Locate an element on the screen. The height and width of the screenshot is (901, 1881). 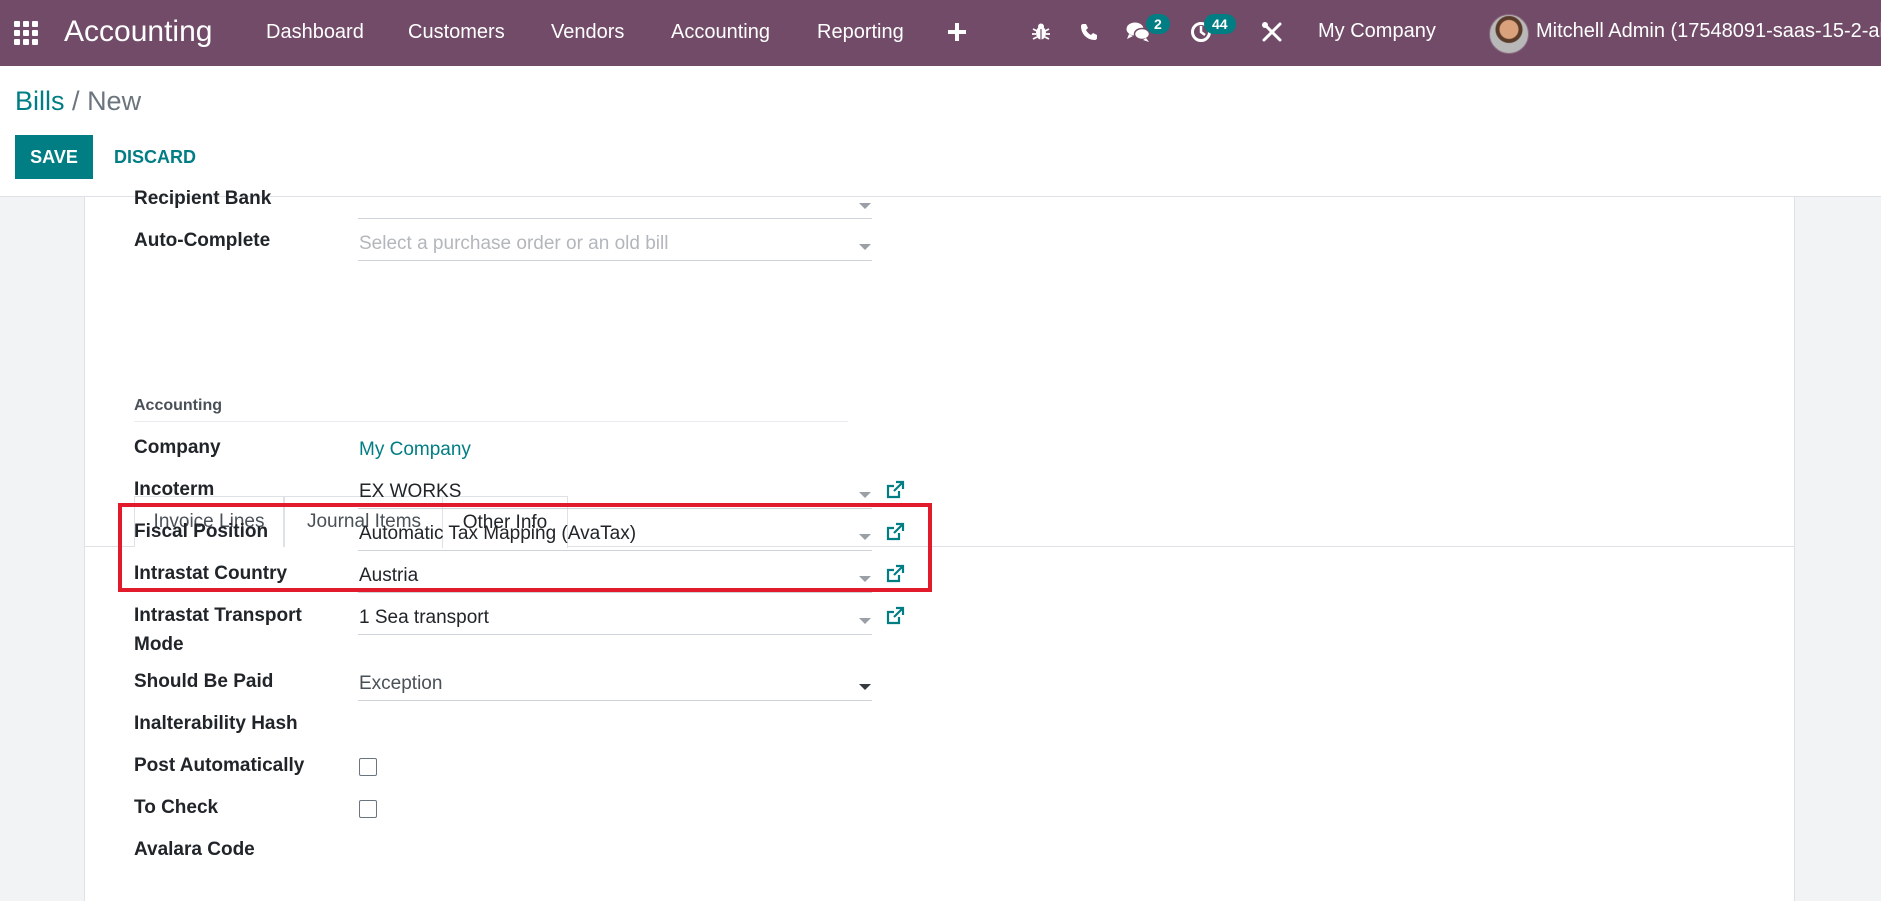
user-menu: Mitchell Admin (17548091-saas-15-2-all is located at coordinates (1708, 31).